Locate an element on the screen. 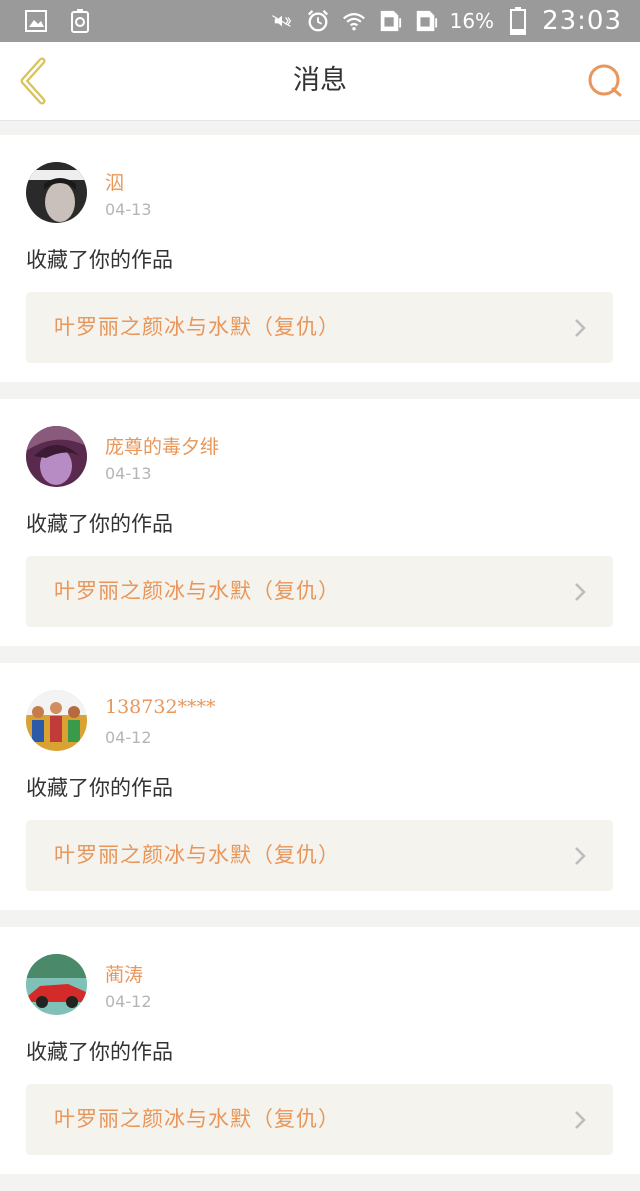  search-button is located at coordinates (605, 81).